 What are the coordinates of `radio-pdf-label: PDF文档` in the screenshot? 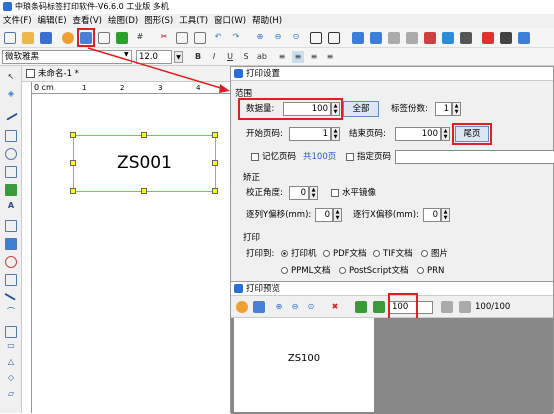 It's located at (350, 254).